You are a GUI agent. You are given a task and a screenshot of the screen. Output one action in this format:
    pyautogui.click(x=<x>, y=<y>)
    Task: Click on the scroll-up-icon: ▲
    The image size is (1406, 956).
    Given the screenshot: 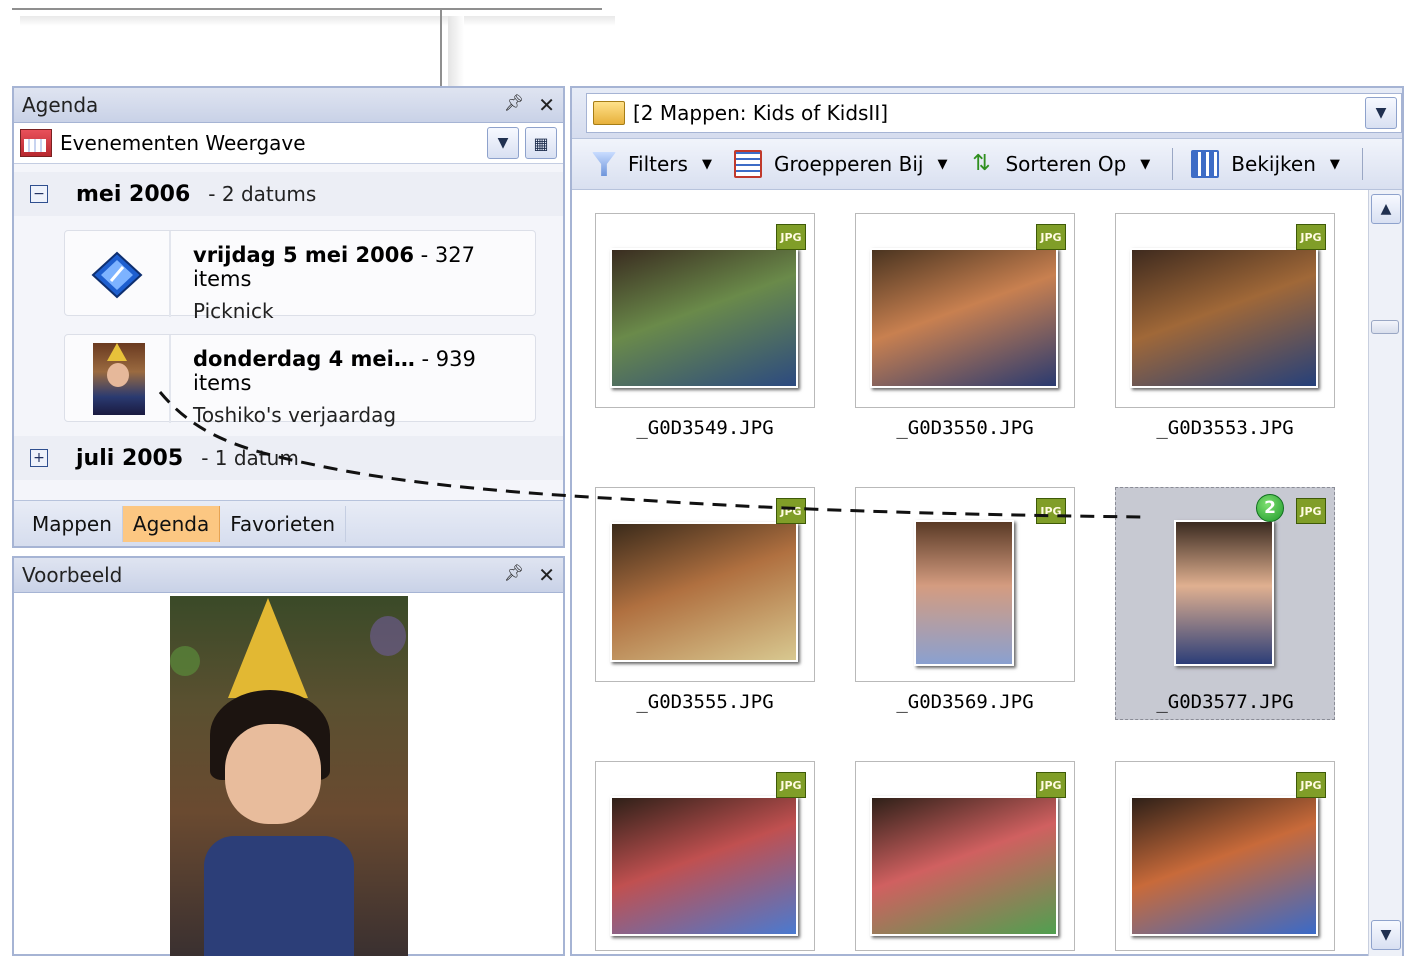 What is the action you would take?
    pyautogui.click(x=1386, y=209)
    